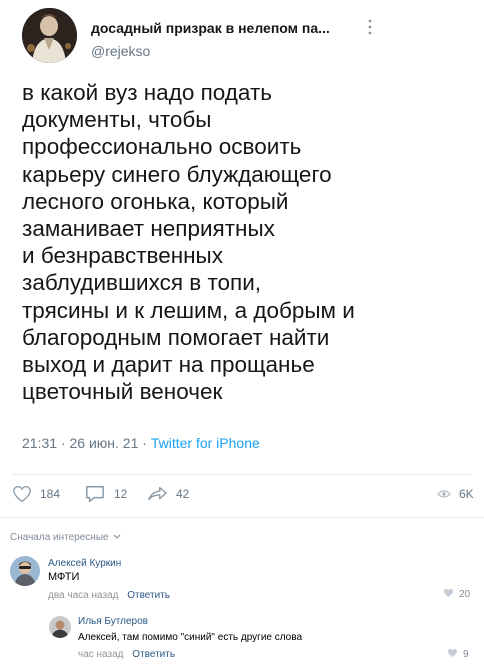 This screenshot has height=665, width=484. Describe the element at coordinates (121, 494) in the screenshot. I see `reply-count: 12` at that location.